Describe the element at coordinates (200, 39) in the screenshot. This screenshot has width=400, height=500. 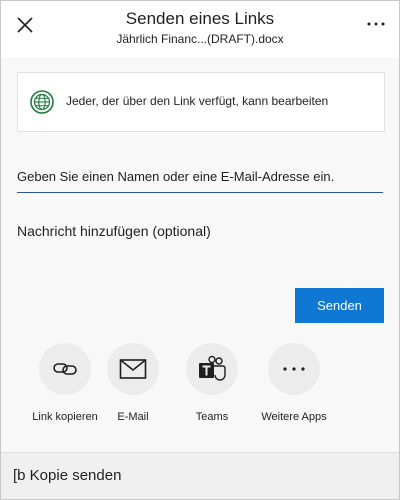
I see `document-name: Jährlich Financ...(DRAFT).docx` at that location.